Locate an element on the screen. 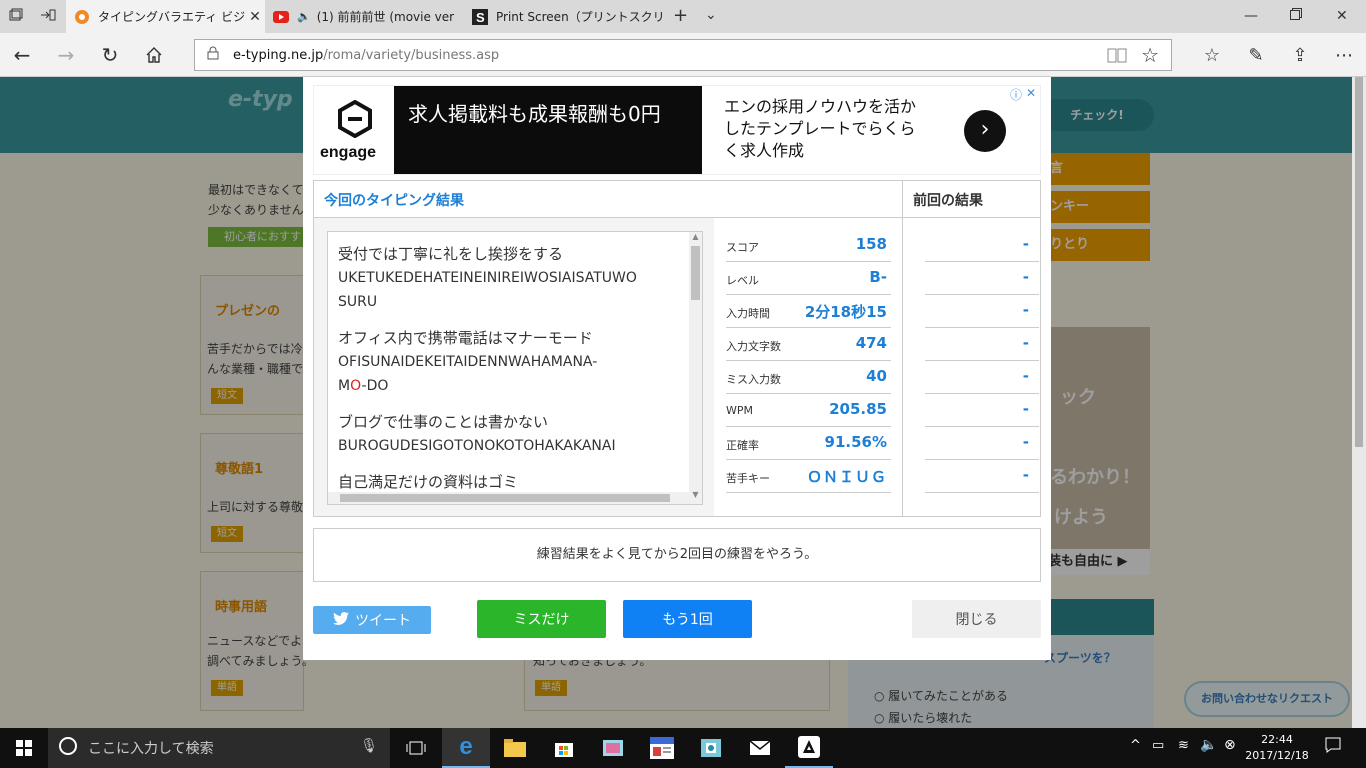 The width and height of the screenshot is (1366, 768). stat-value: B- is located at coordinates (878, 277).